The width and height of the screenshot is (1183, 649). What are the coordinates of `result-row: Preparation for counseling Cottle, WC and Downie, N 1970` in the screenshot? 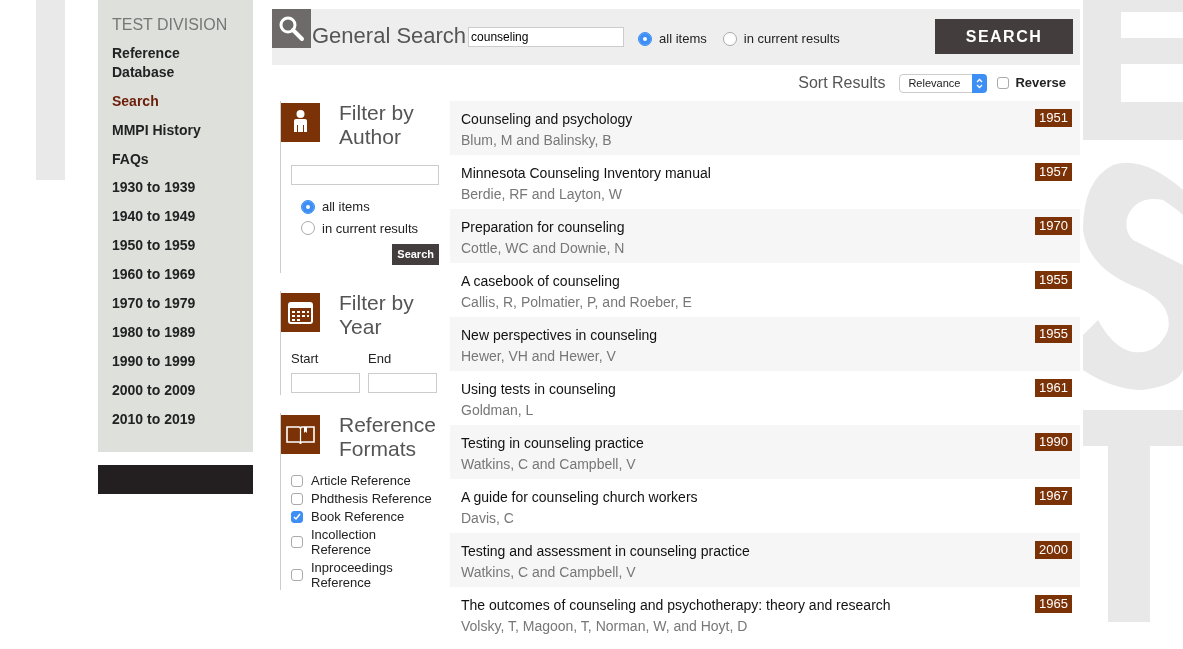 It's located at (765, 236).